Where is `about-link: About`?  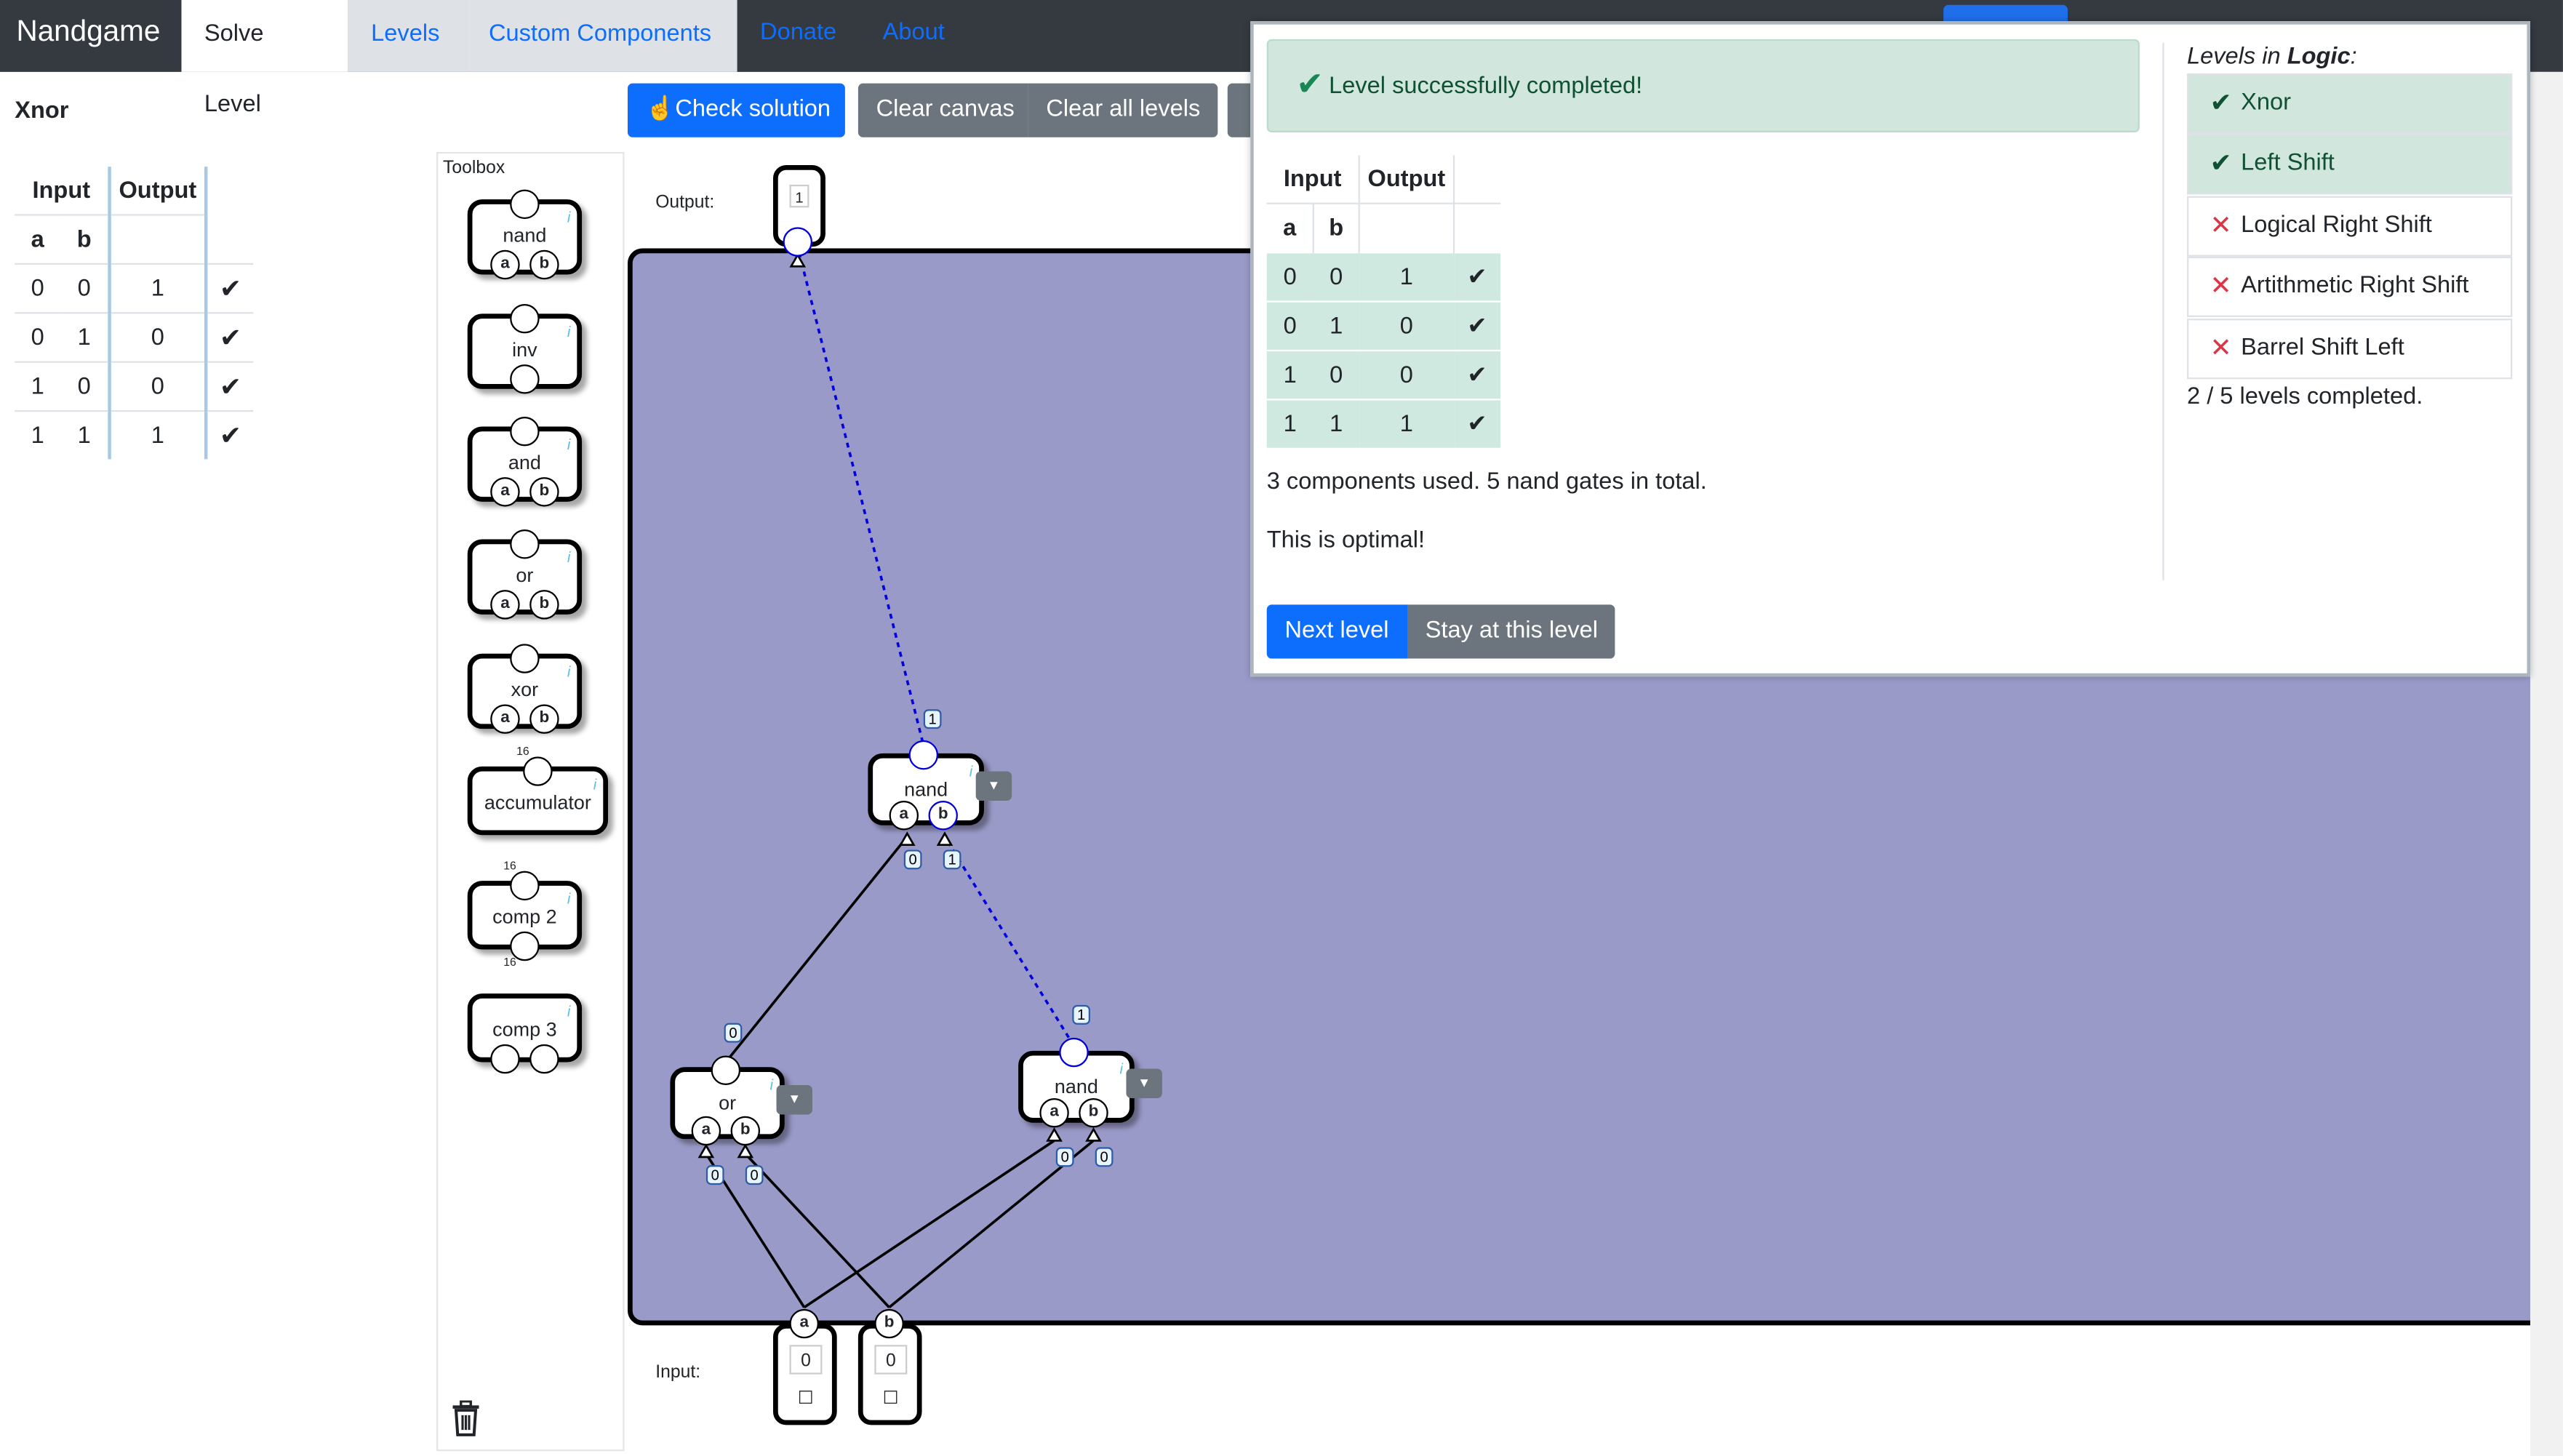
about-link: About is located at coordinates (914, 32).